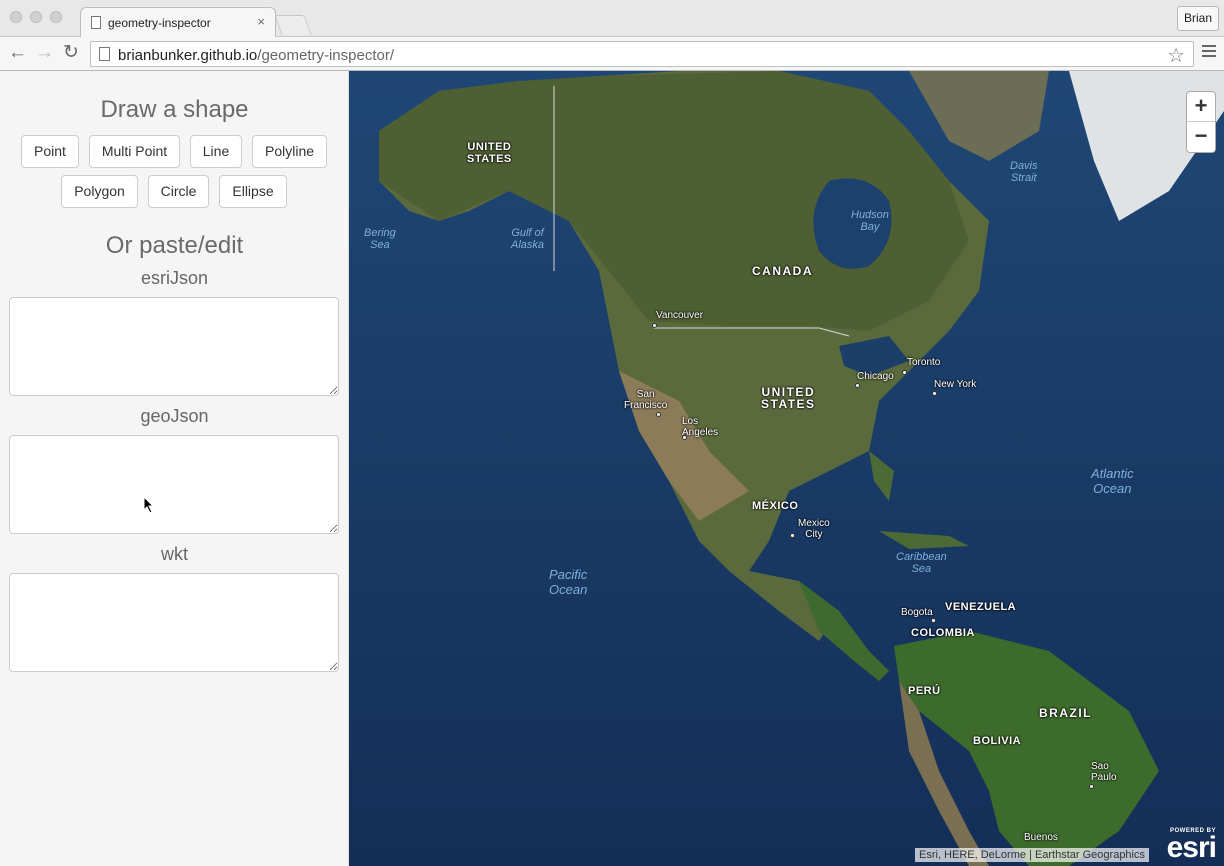  I want to click on map-label-davis-strait: Davis Strait, so click(1024, 172).